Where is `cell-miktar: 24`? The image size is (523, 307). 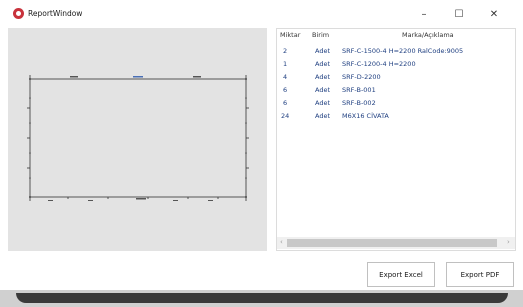 cell-miktar: 24 is located at coordinates (285, 116).